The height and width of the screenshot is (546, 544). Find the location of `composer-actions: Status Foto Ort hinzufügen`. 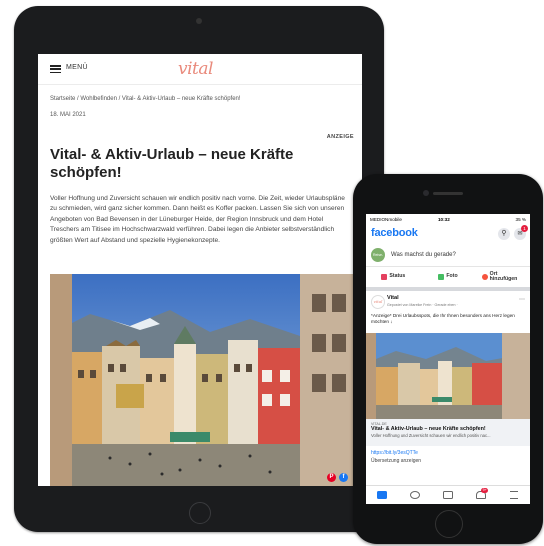

composer-actions: Status Foto Ort hinzufügen is located at coordinates (448, 279).